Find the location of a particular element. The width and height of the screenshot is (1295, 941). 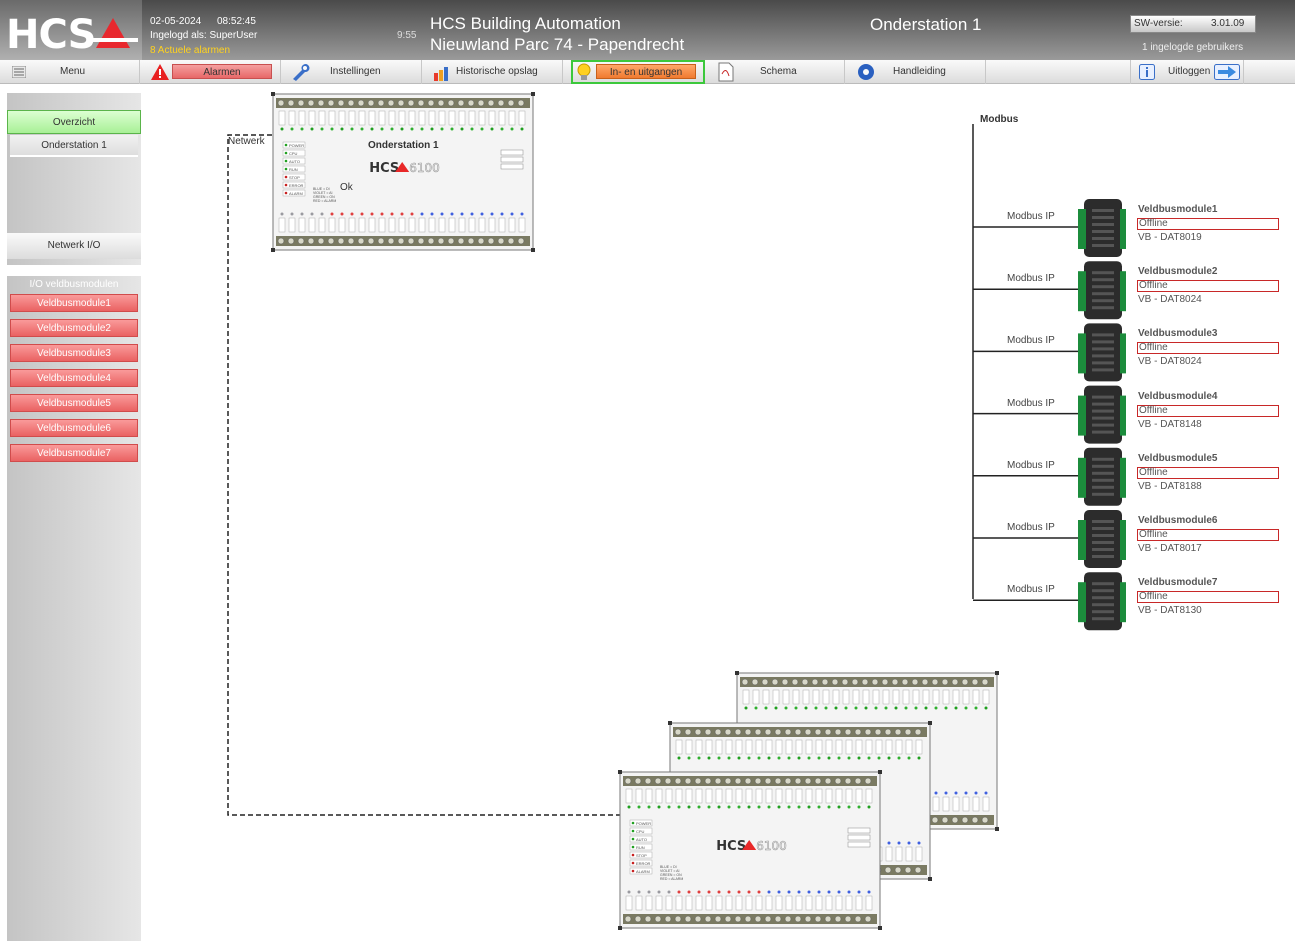

module-name-1: Veldbusmodule1 is located at coordinates (1177, 209).